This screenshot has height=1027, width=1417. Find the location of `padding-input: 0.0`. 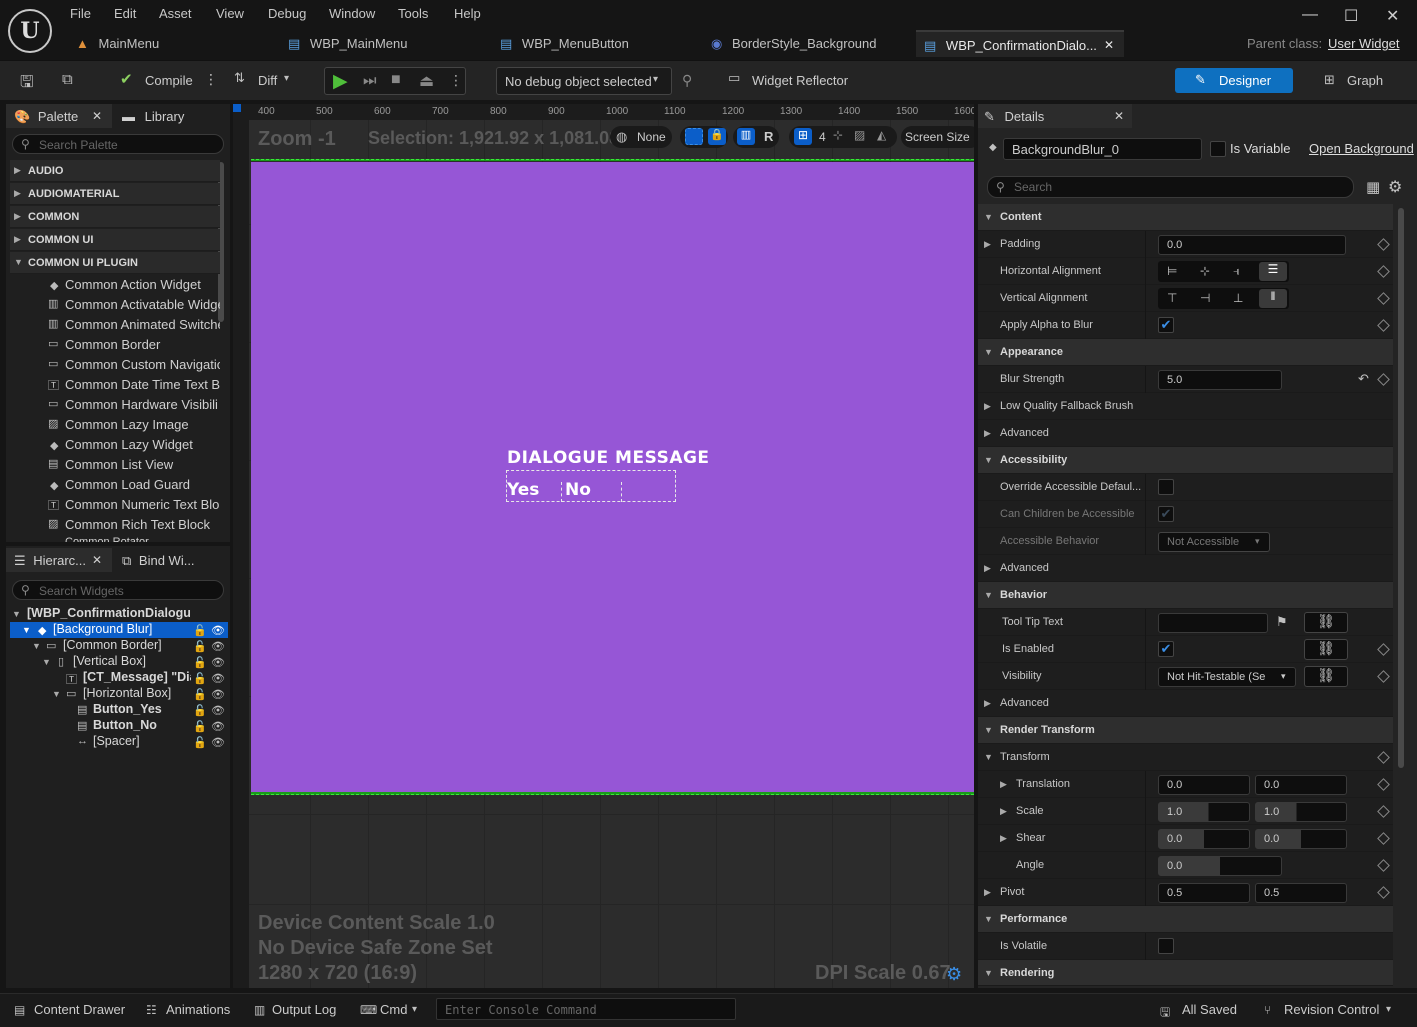

padding-input: 0.0 is located at coordinates (1252, 245).